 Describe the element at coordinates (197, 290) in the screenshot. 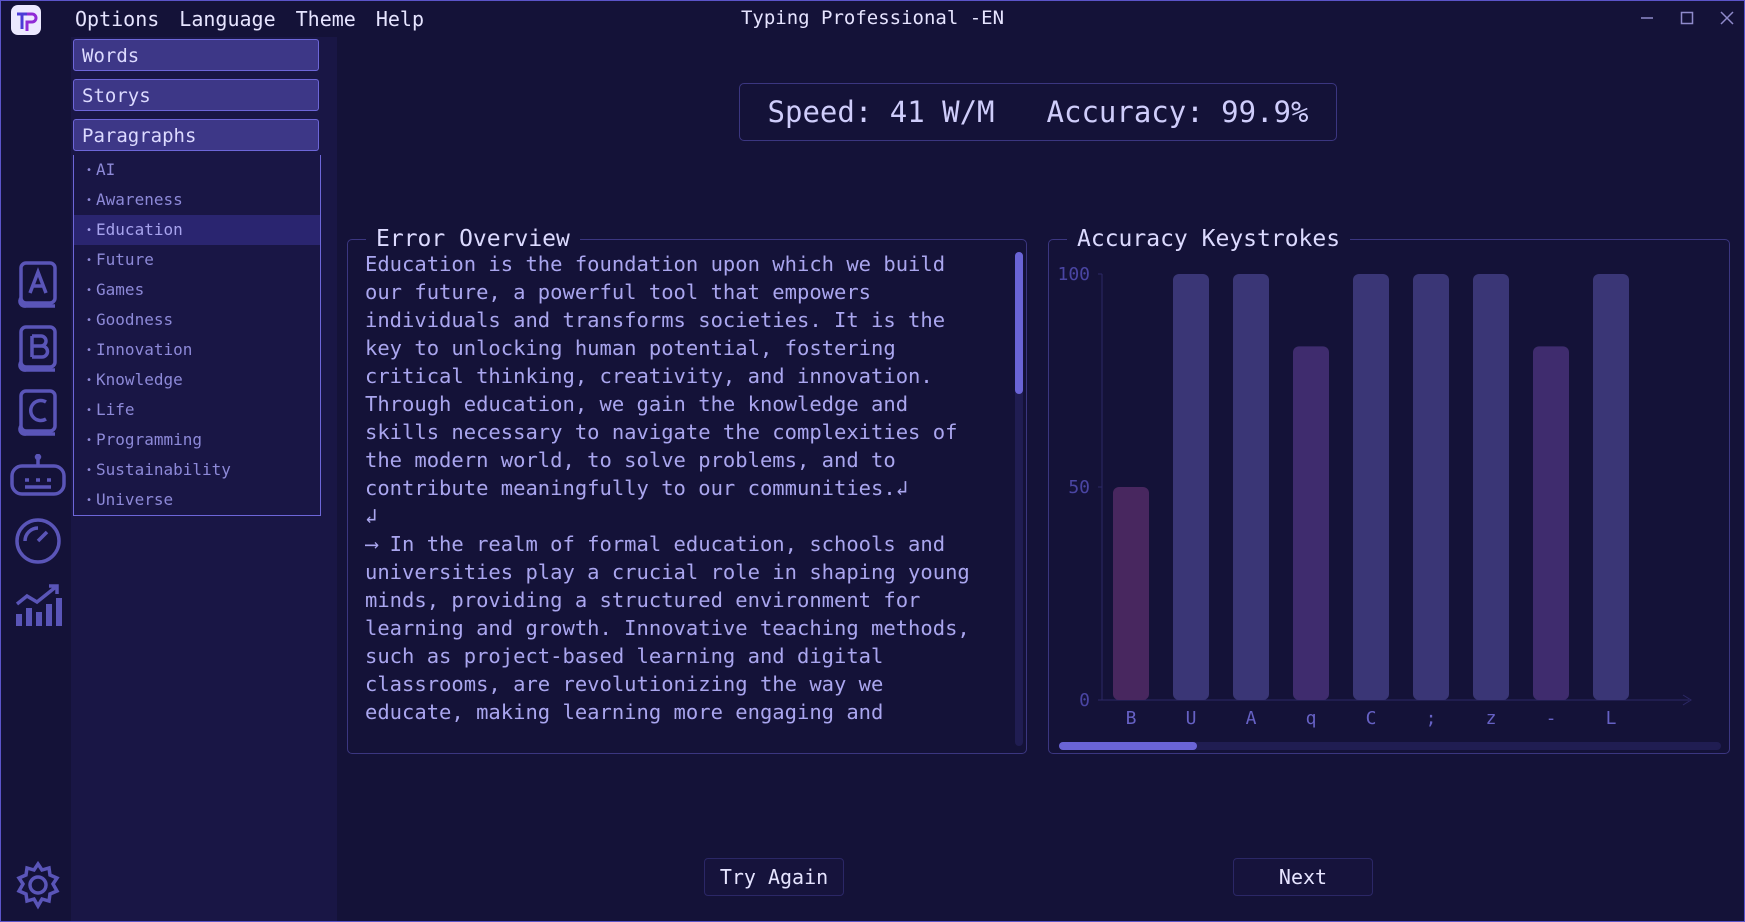

I see `list-item-games: • Games` at that location.